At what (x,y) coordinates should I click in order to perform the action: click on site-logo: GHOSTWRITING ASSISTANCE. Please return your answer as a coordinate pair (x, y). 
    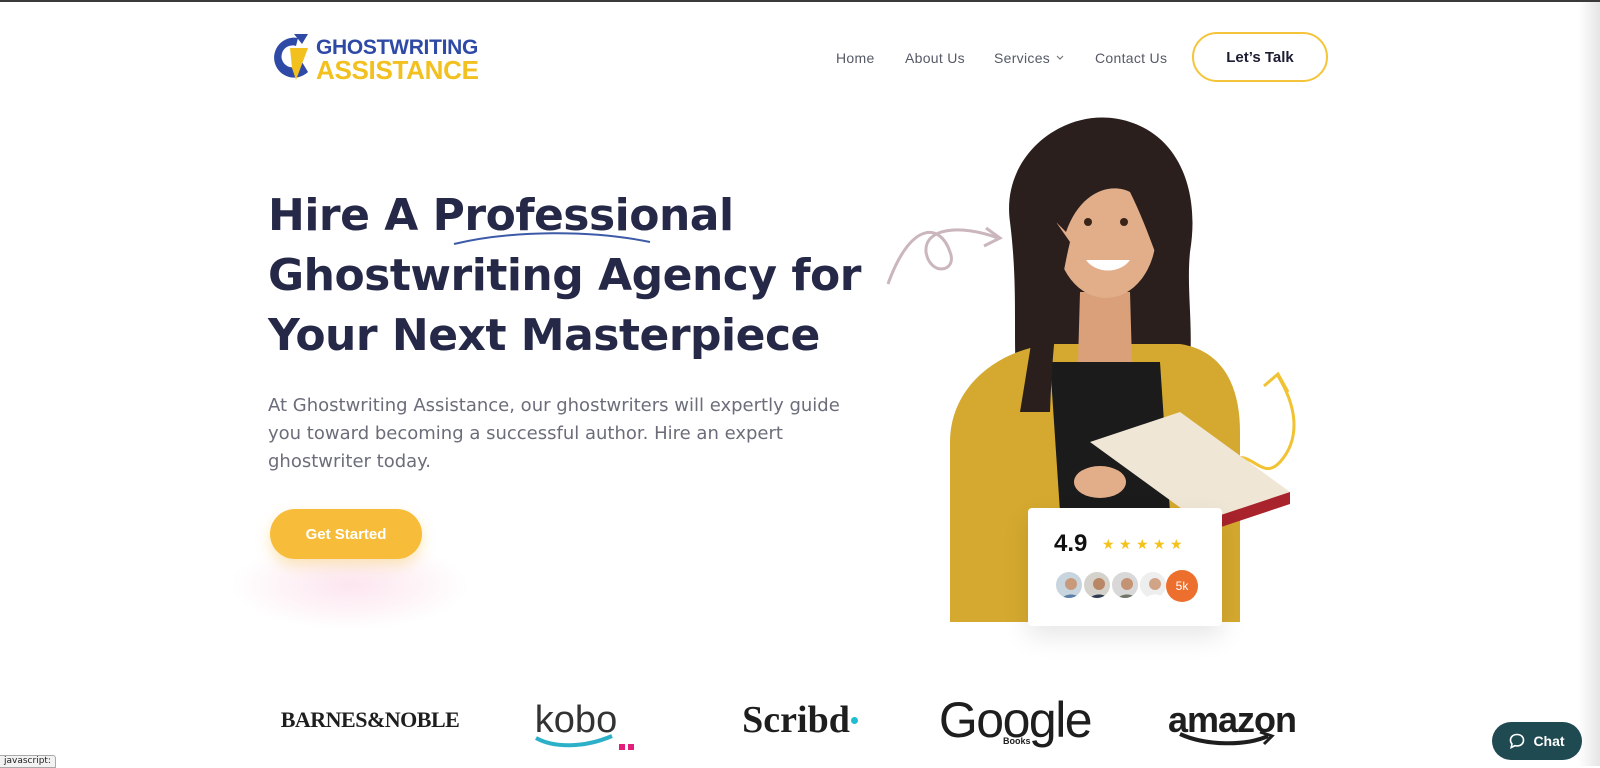
    Looking at the image, I should click on (380, 58).